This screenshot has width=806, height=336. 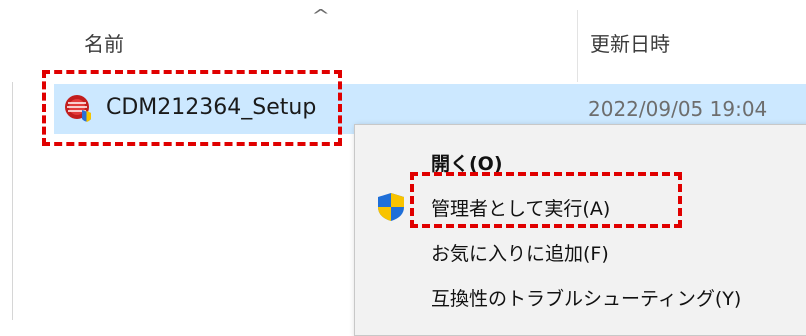 I want to click on column-header-date: 更新日時, so click(x=692, y=41).